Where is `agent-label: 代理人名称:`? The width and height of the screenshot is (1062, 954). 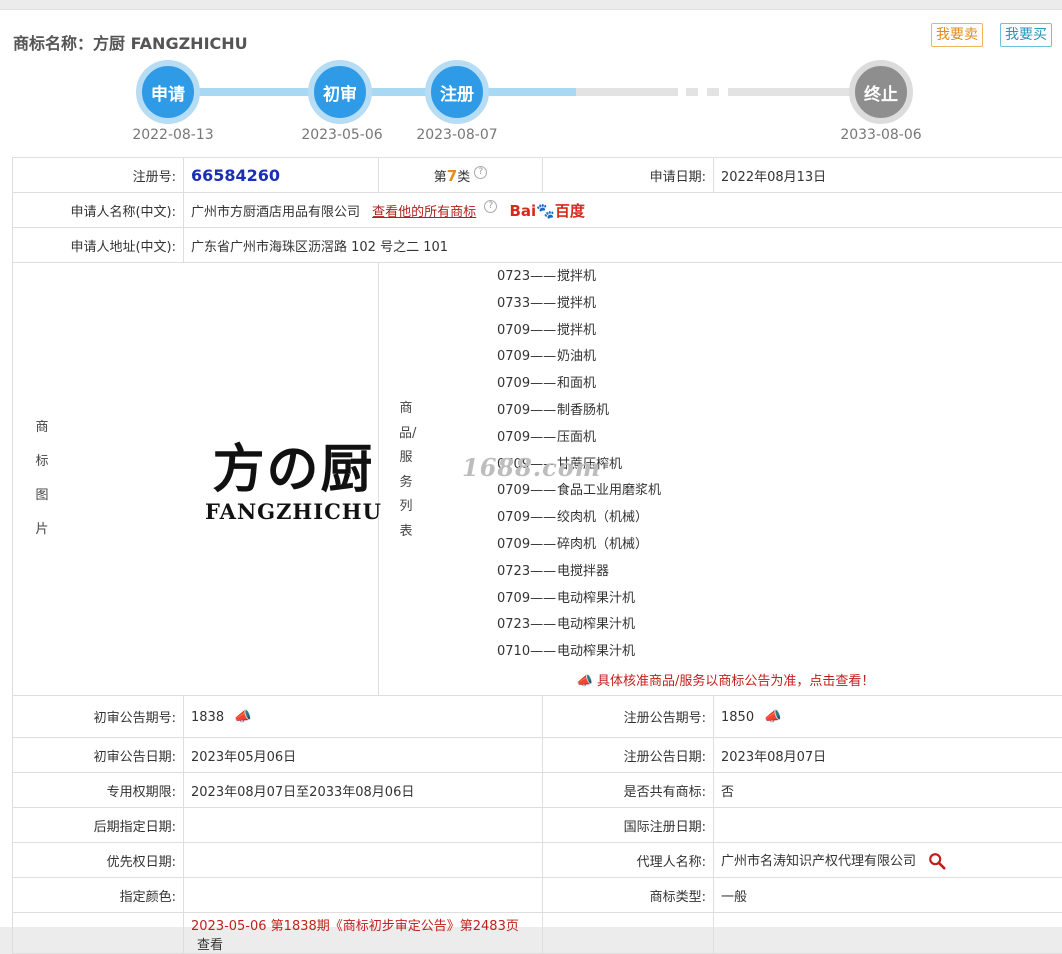 agent-label: 代理人名称: is located at coordinates (628, 860).